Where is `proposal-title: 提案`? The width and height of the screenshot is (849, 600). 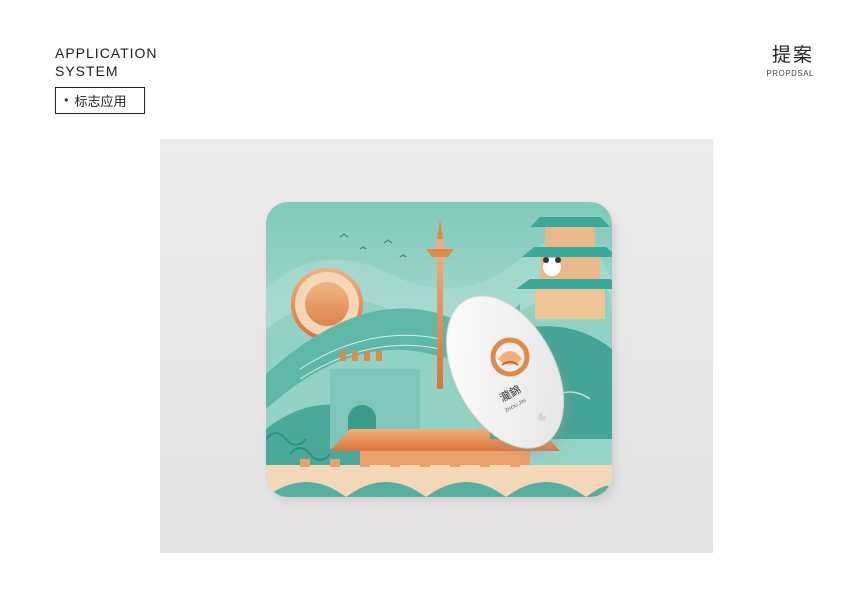 proposal-title: 提案 is located at coordinates (792, 55).